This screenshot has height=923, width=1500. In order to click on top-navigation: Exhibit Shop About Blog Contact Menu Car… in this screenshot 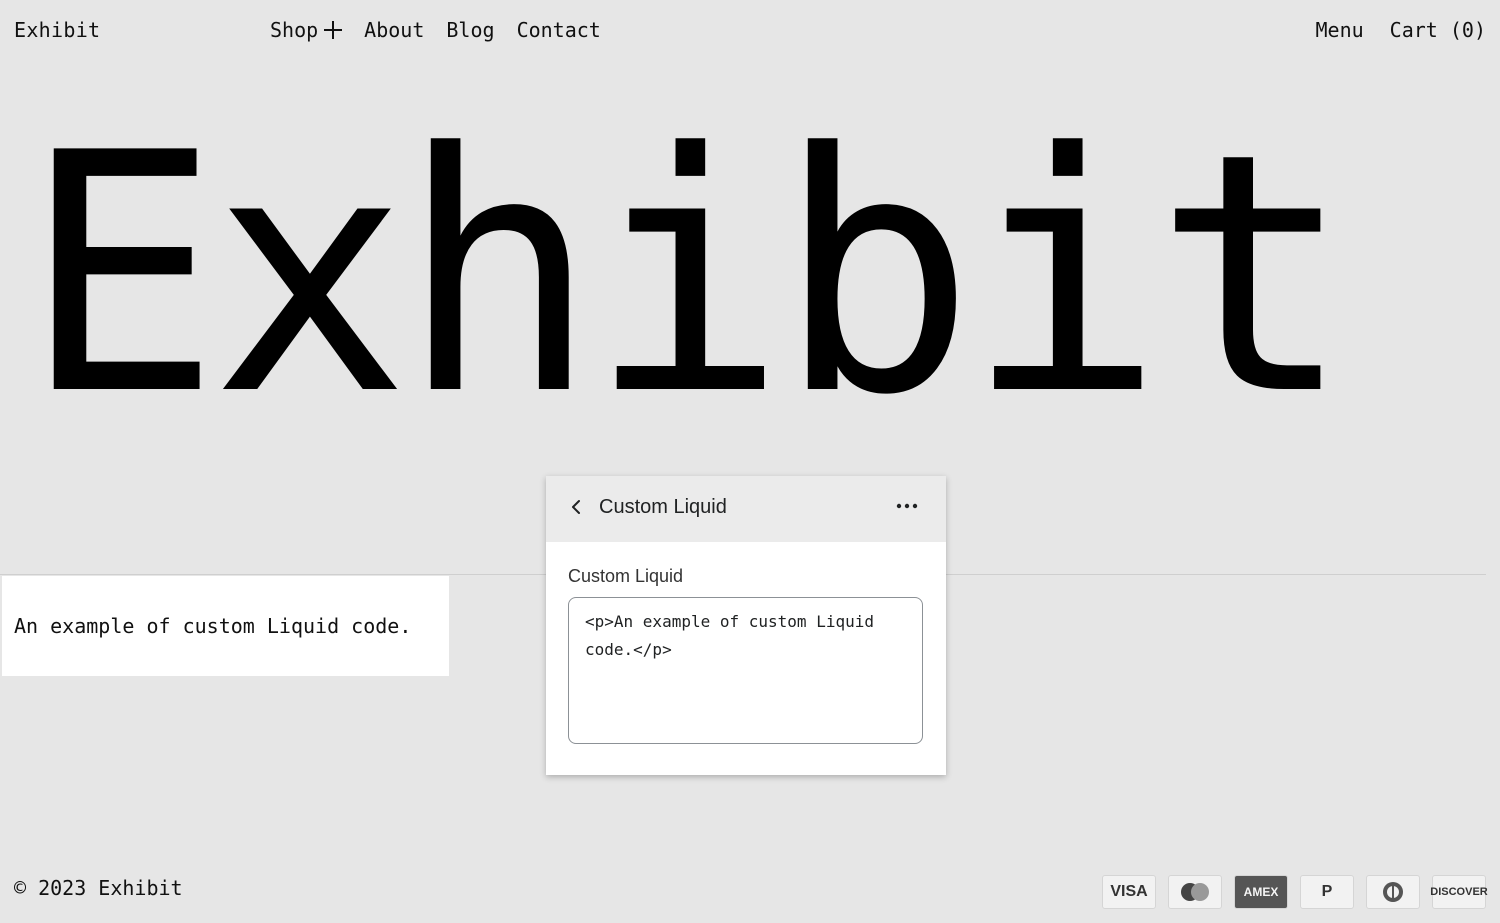, I will do `click(750, 32)`.